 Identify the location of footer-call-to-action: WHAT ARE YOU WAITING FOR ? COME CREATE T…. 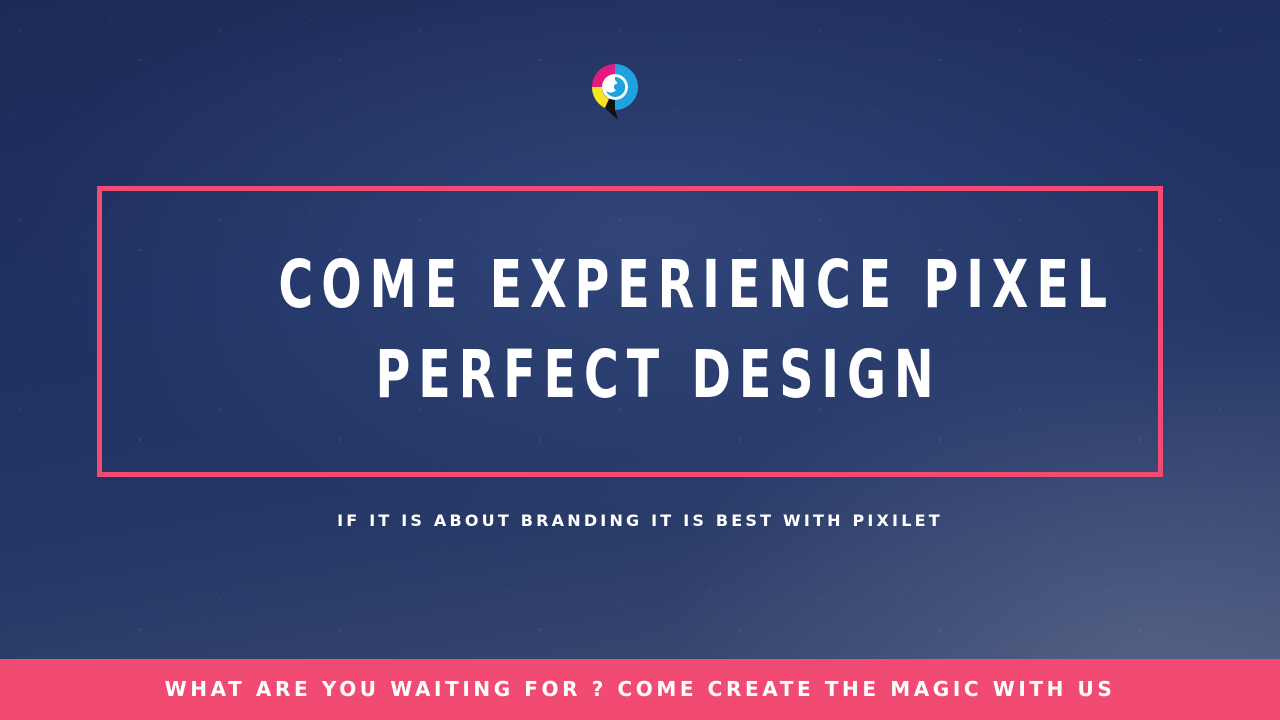
(640, 689).